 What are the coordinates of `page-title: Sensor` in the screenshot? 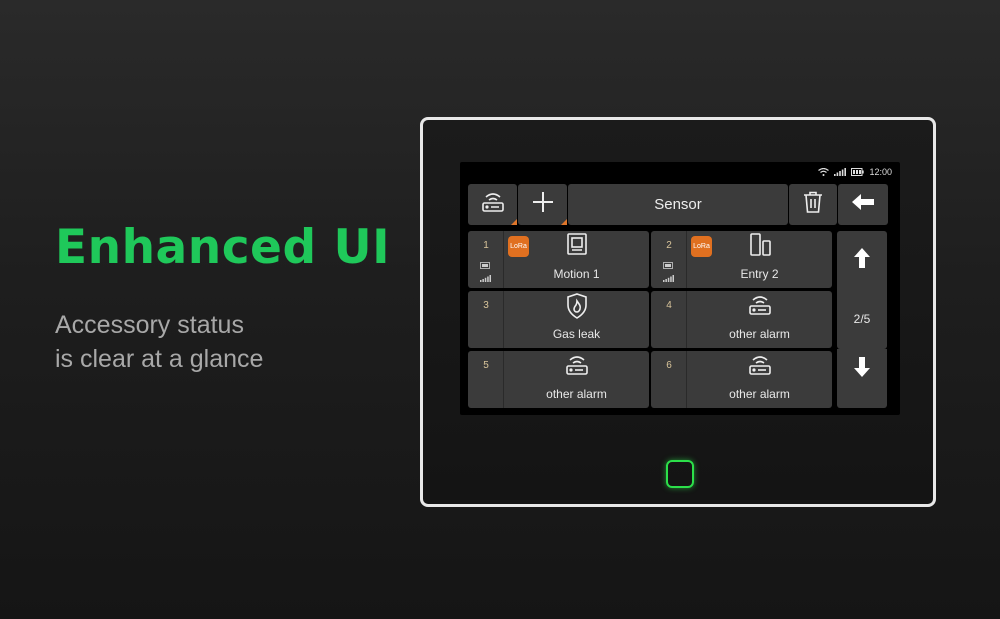 It's located at (678, 204).